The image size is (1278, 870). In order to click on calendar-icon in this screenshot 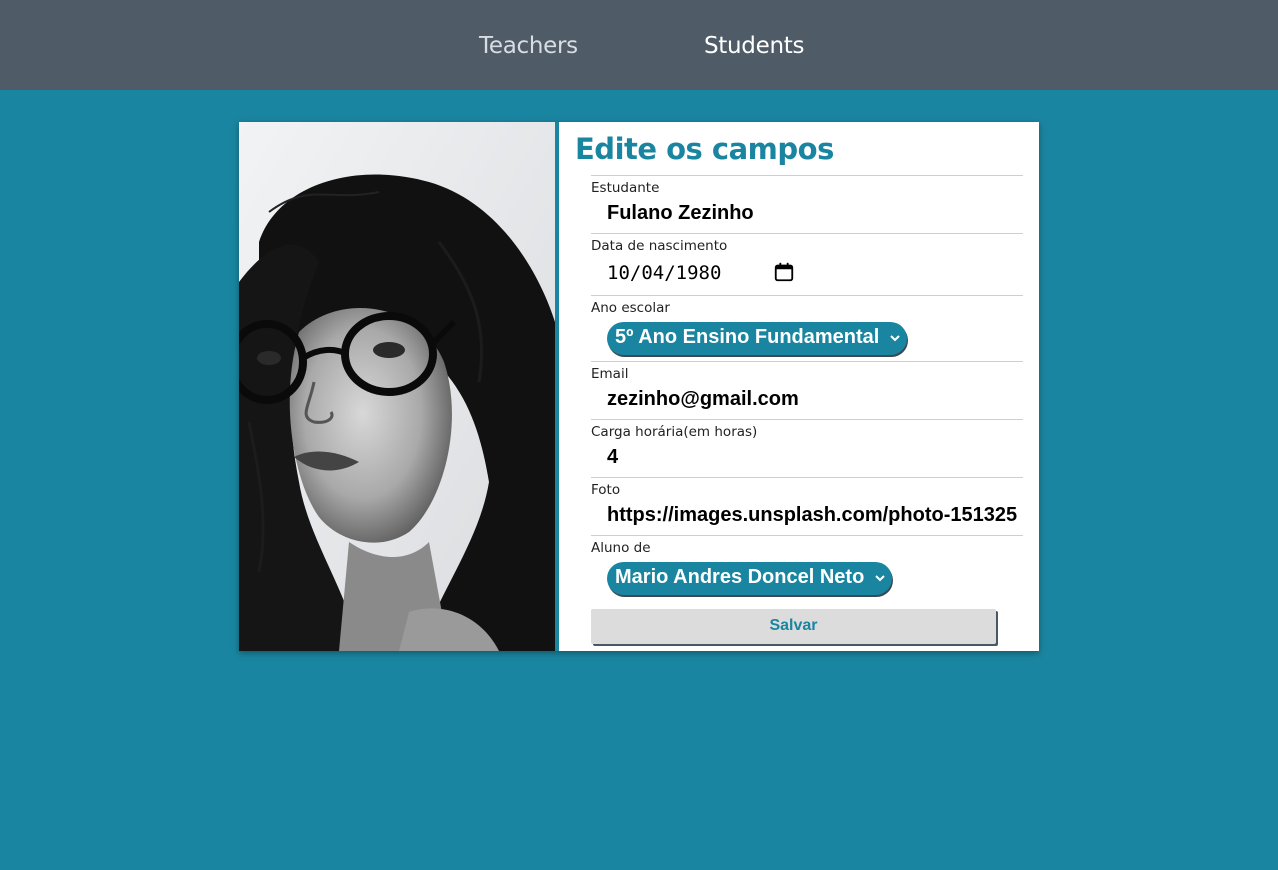, I will do `click(784, 272)`.